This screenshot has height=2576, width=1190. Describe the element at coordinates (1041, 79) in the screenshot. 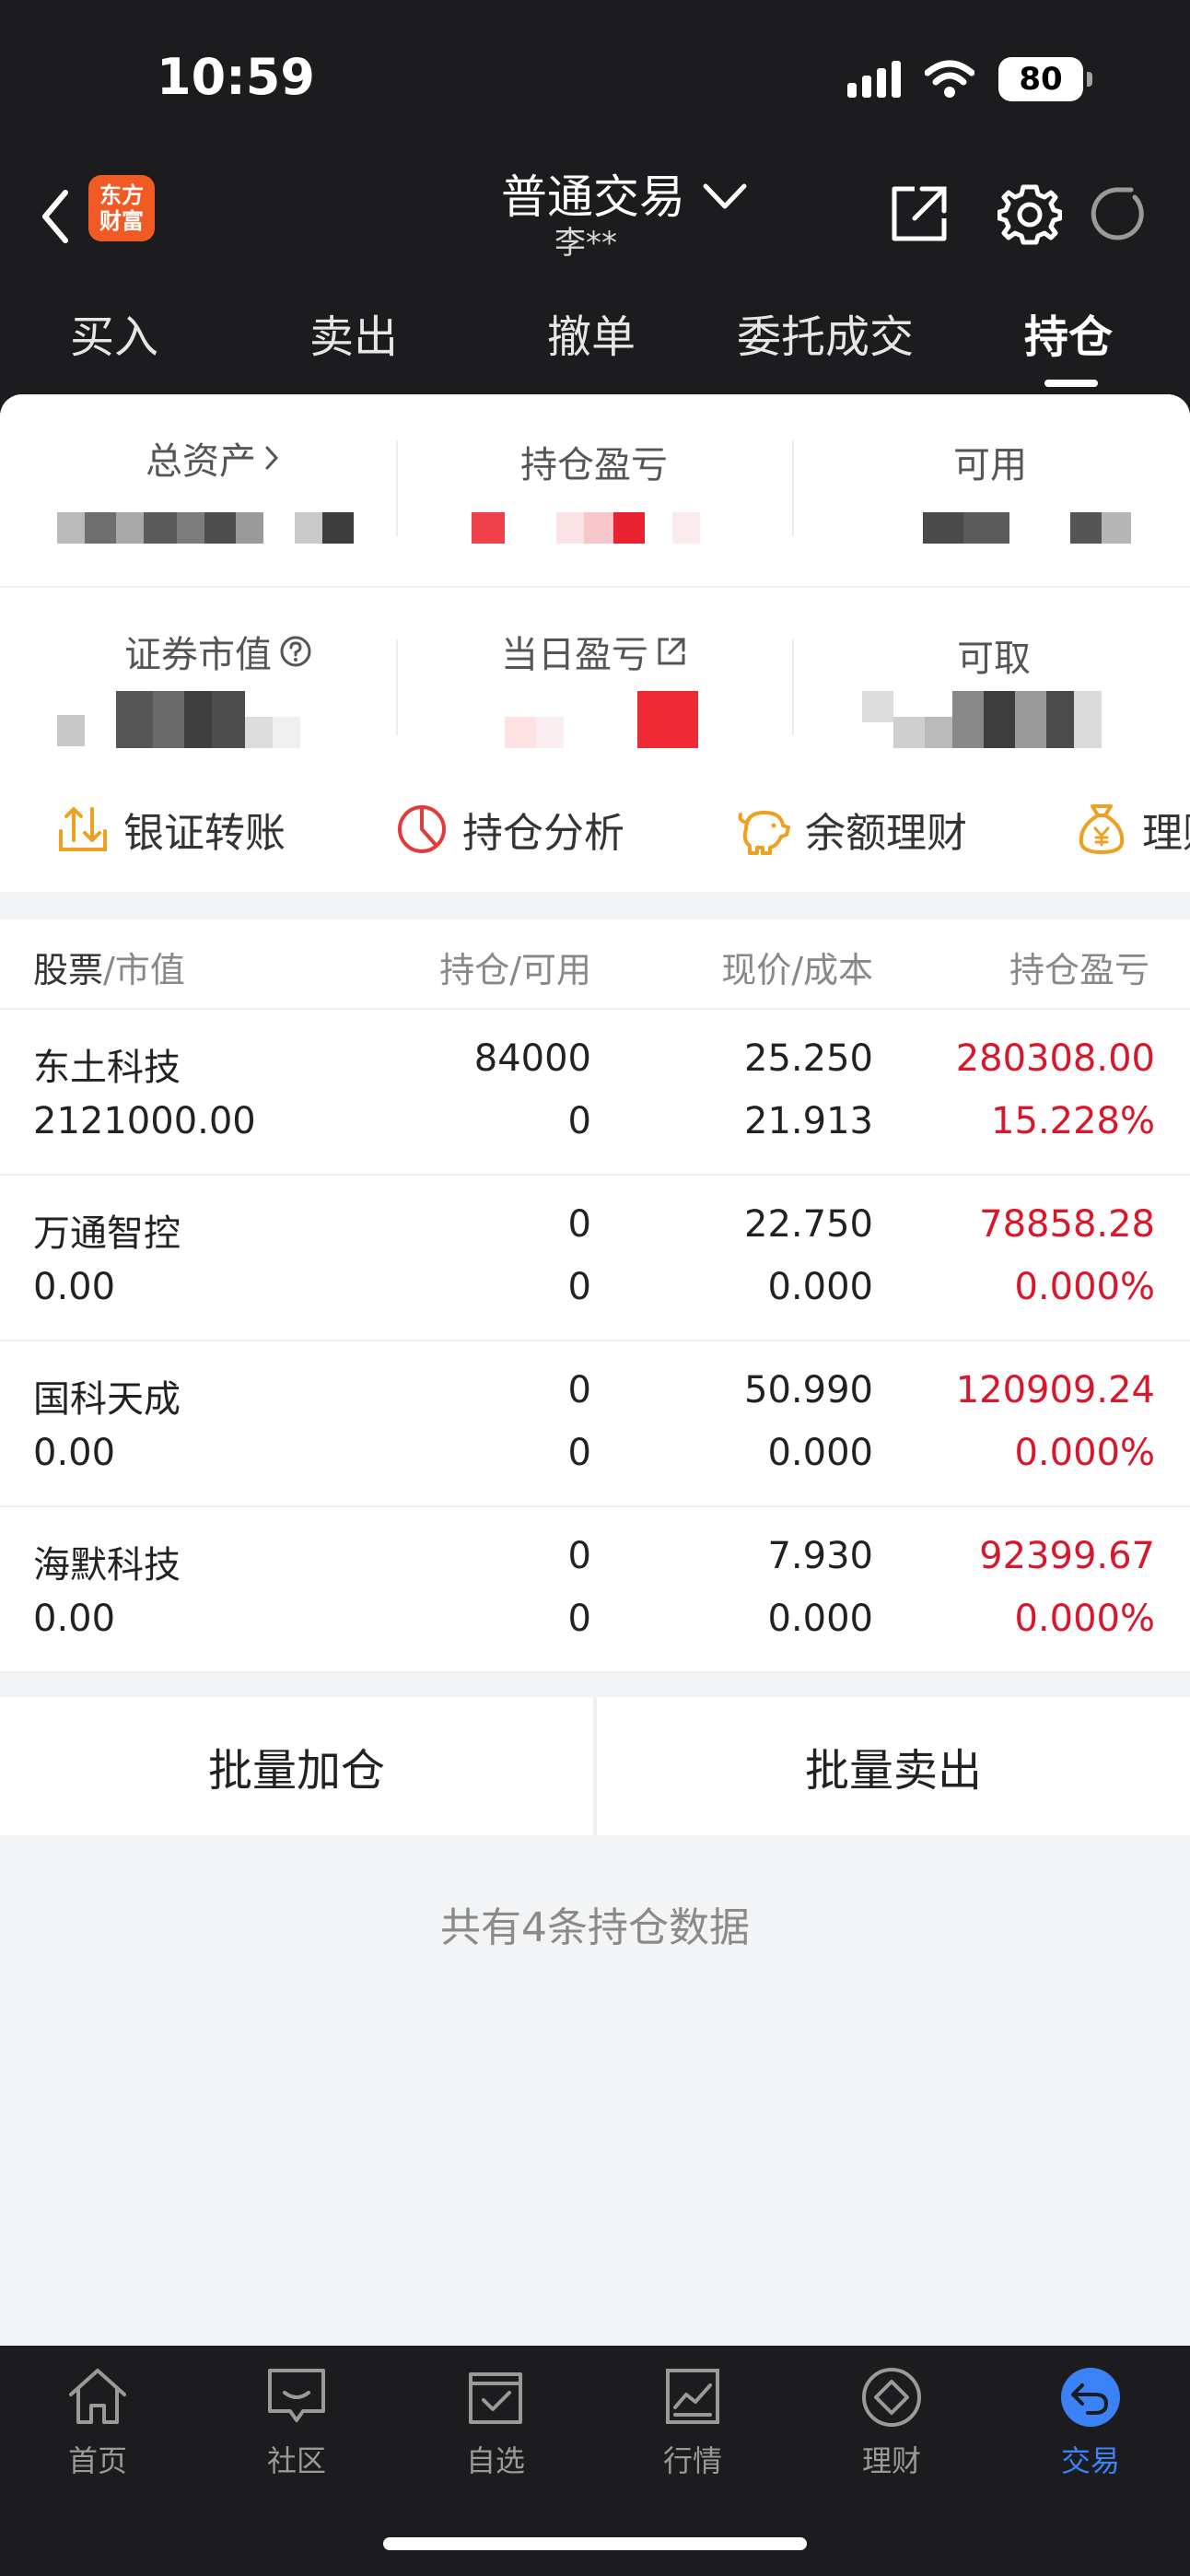

I see `battery-level: 80` at that location.